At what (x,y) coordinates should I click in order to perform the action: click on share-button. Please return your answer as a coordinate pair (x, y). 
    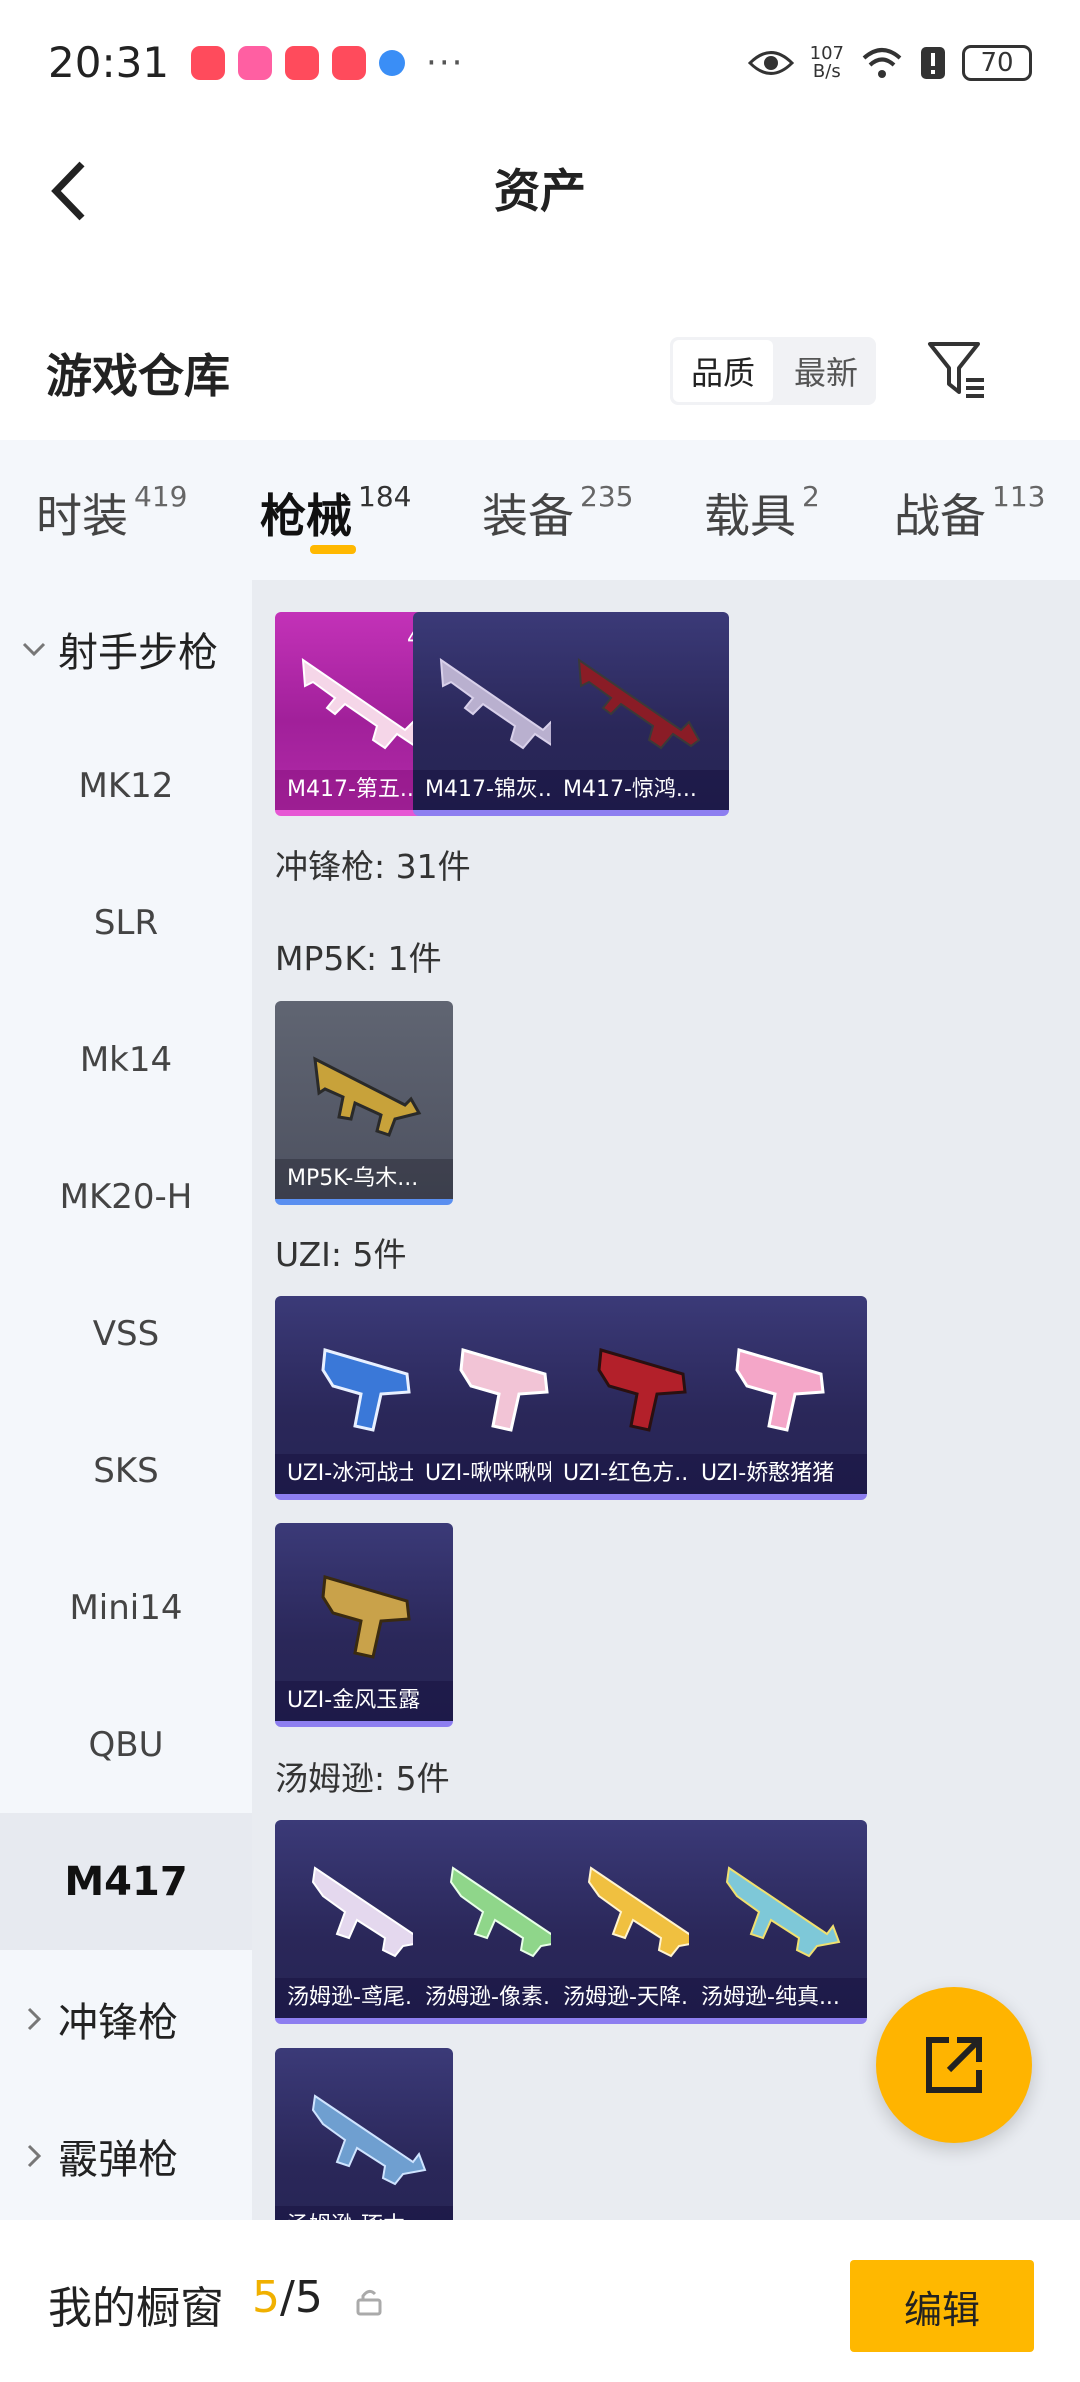
    Looking at the image, I should click on (954, 2065).